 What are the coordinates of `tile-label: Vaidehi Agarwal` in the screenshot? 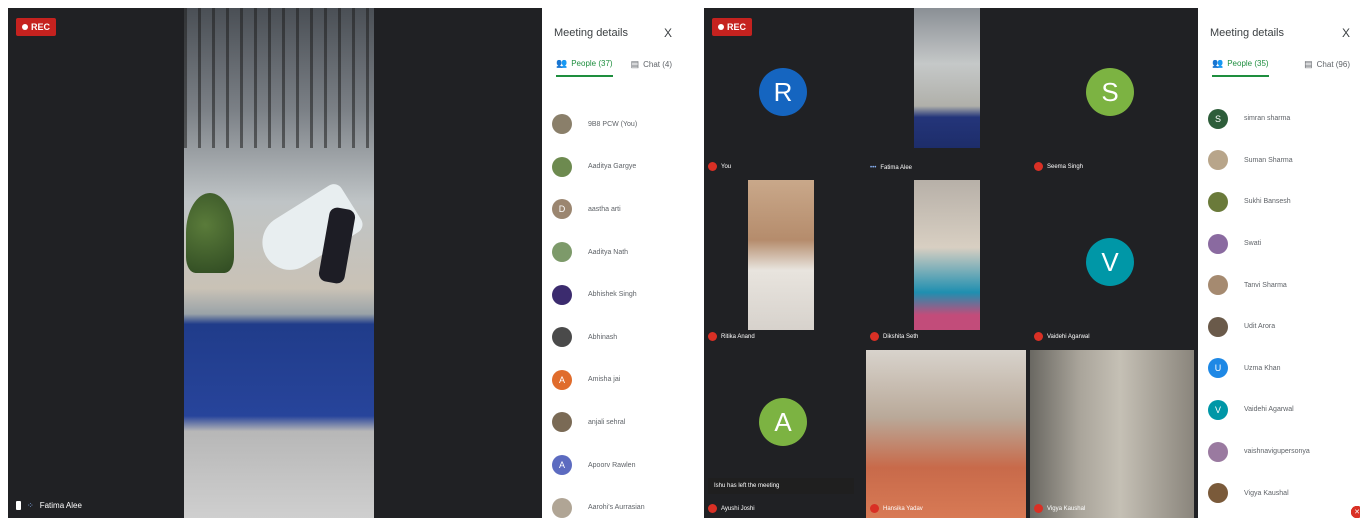 It's located at (1062, 336).